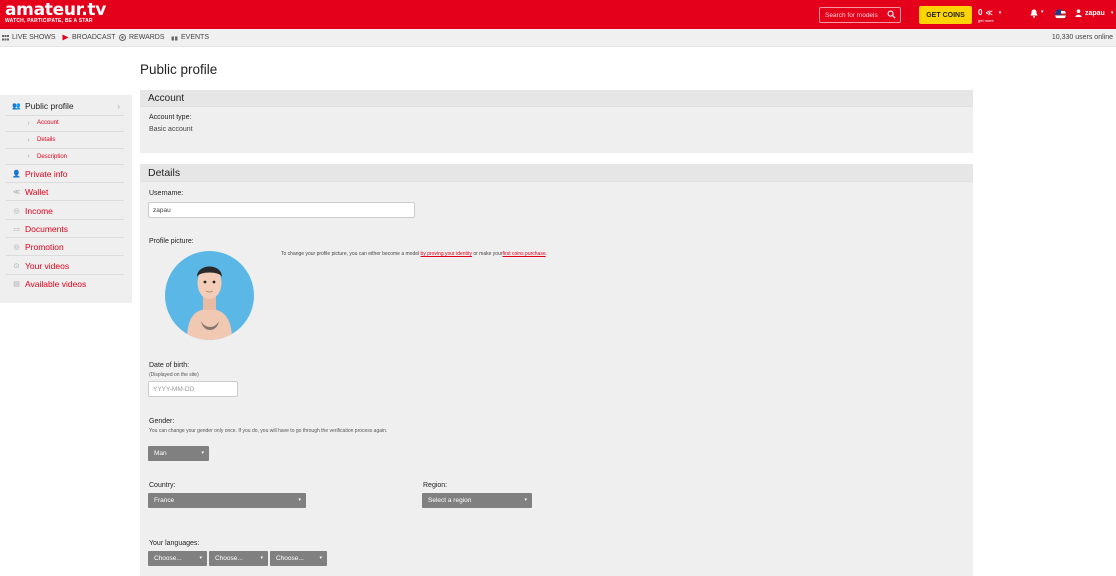  I want to click on sidebar-item-promotion: ◎ Promotion, so click(65, 247).